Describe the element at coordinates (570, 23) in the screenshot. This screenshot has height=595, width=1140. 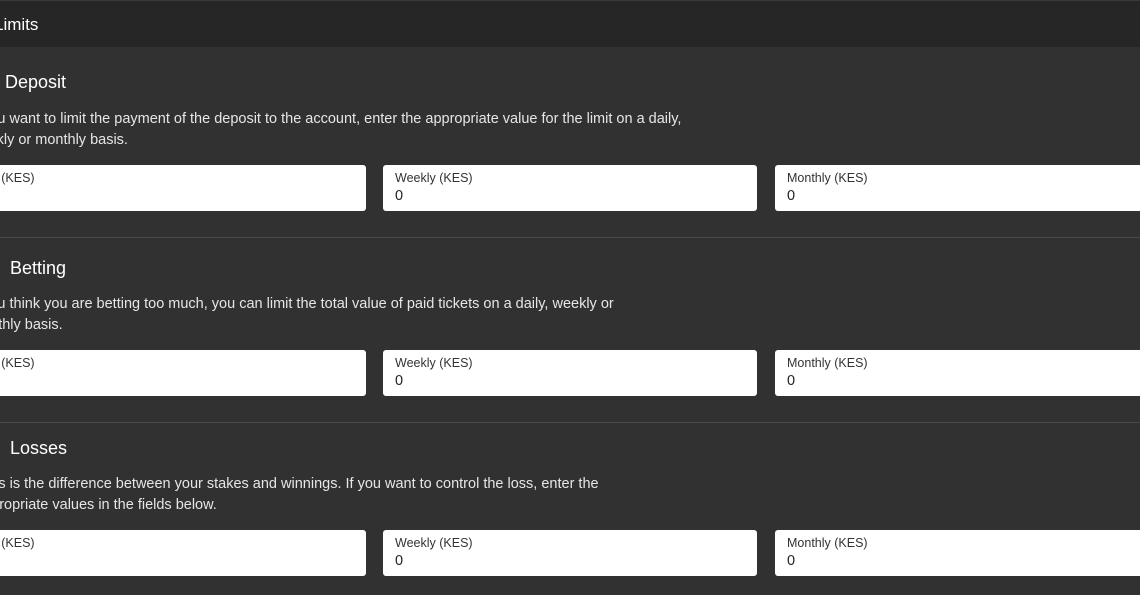
I see `header-bar: Limits` at that location.